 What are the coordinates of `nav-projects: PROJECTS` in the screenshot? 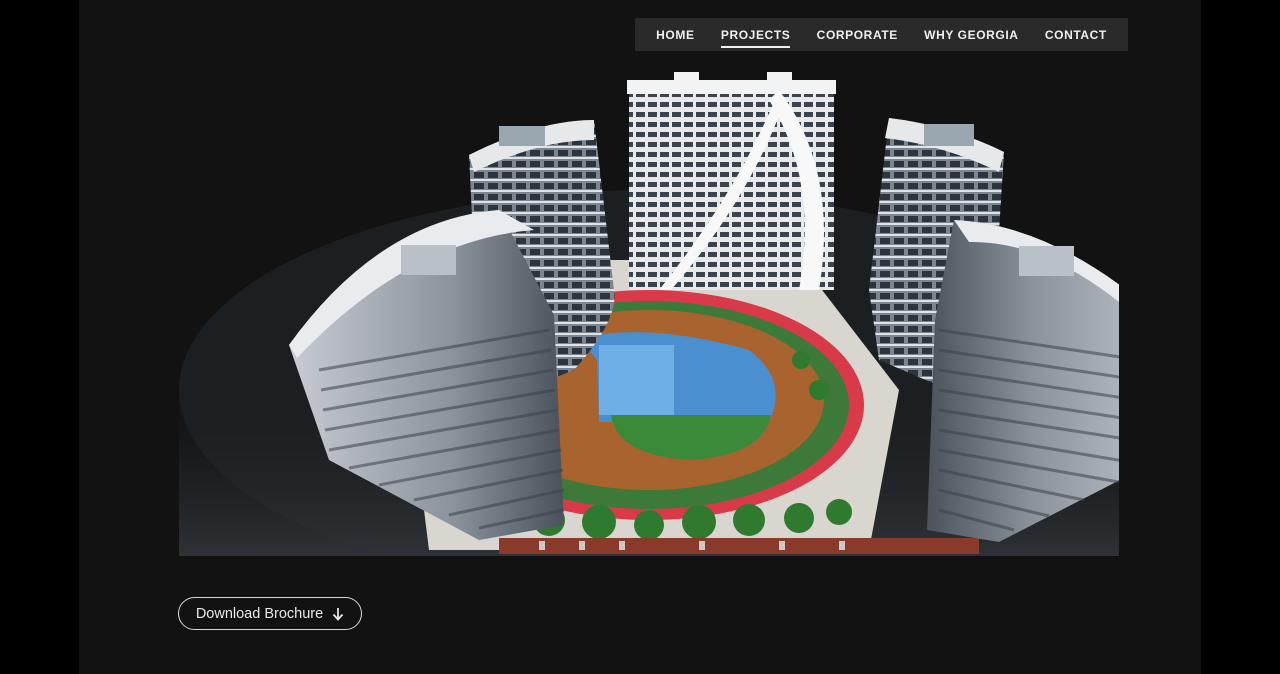 It's located at (755, 38).